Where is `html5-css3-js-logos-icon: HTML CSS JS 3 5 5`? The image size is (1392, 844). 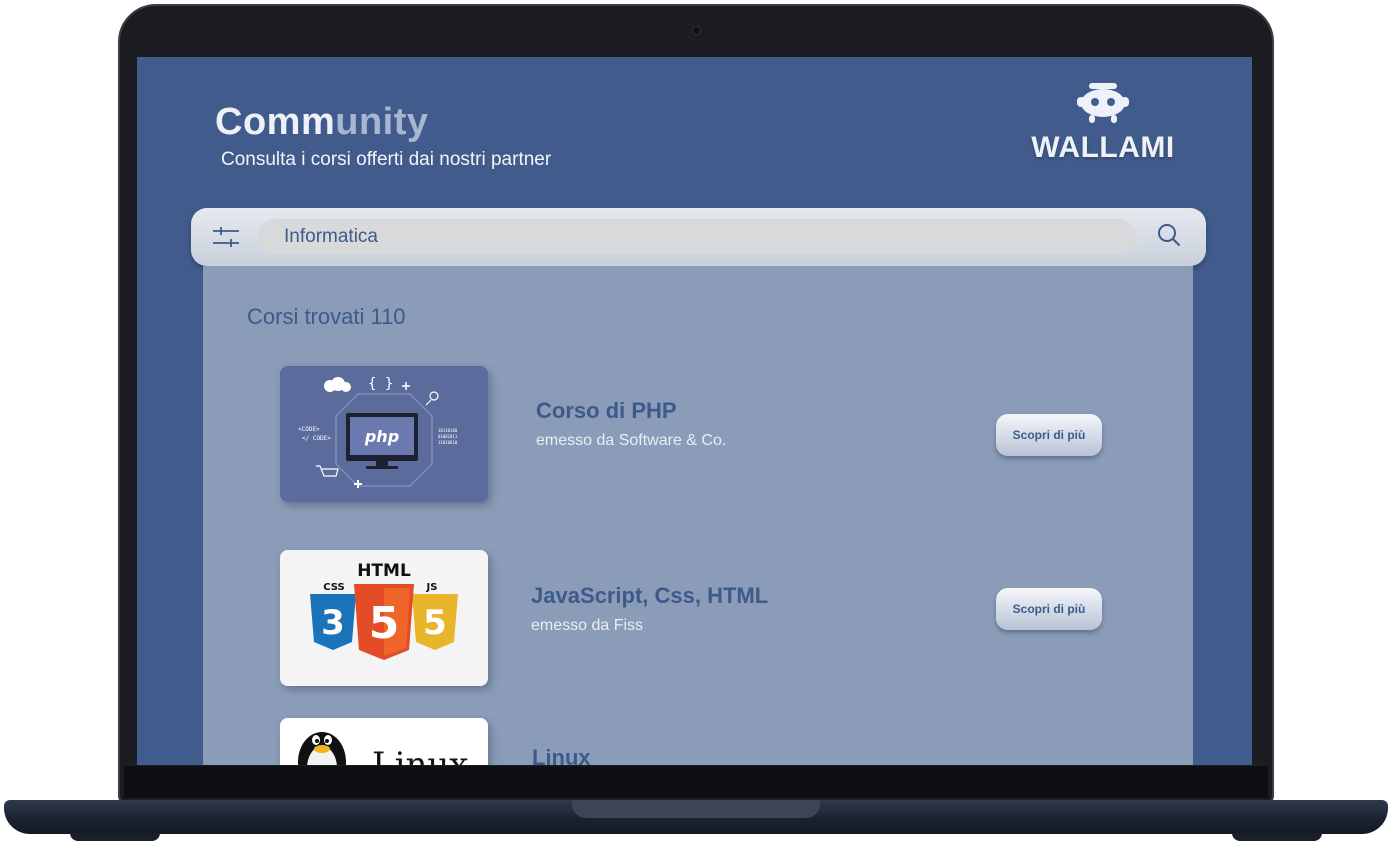
html5-css3-js-logos-icon: HTML CSS JS 3 5 5 is located at coordinates (384, 618).